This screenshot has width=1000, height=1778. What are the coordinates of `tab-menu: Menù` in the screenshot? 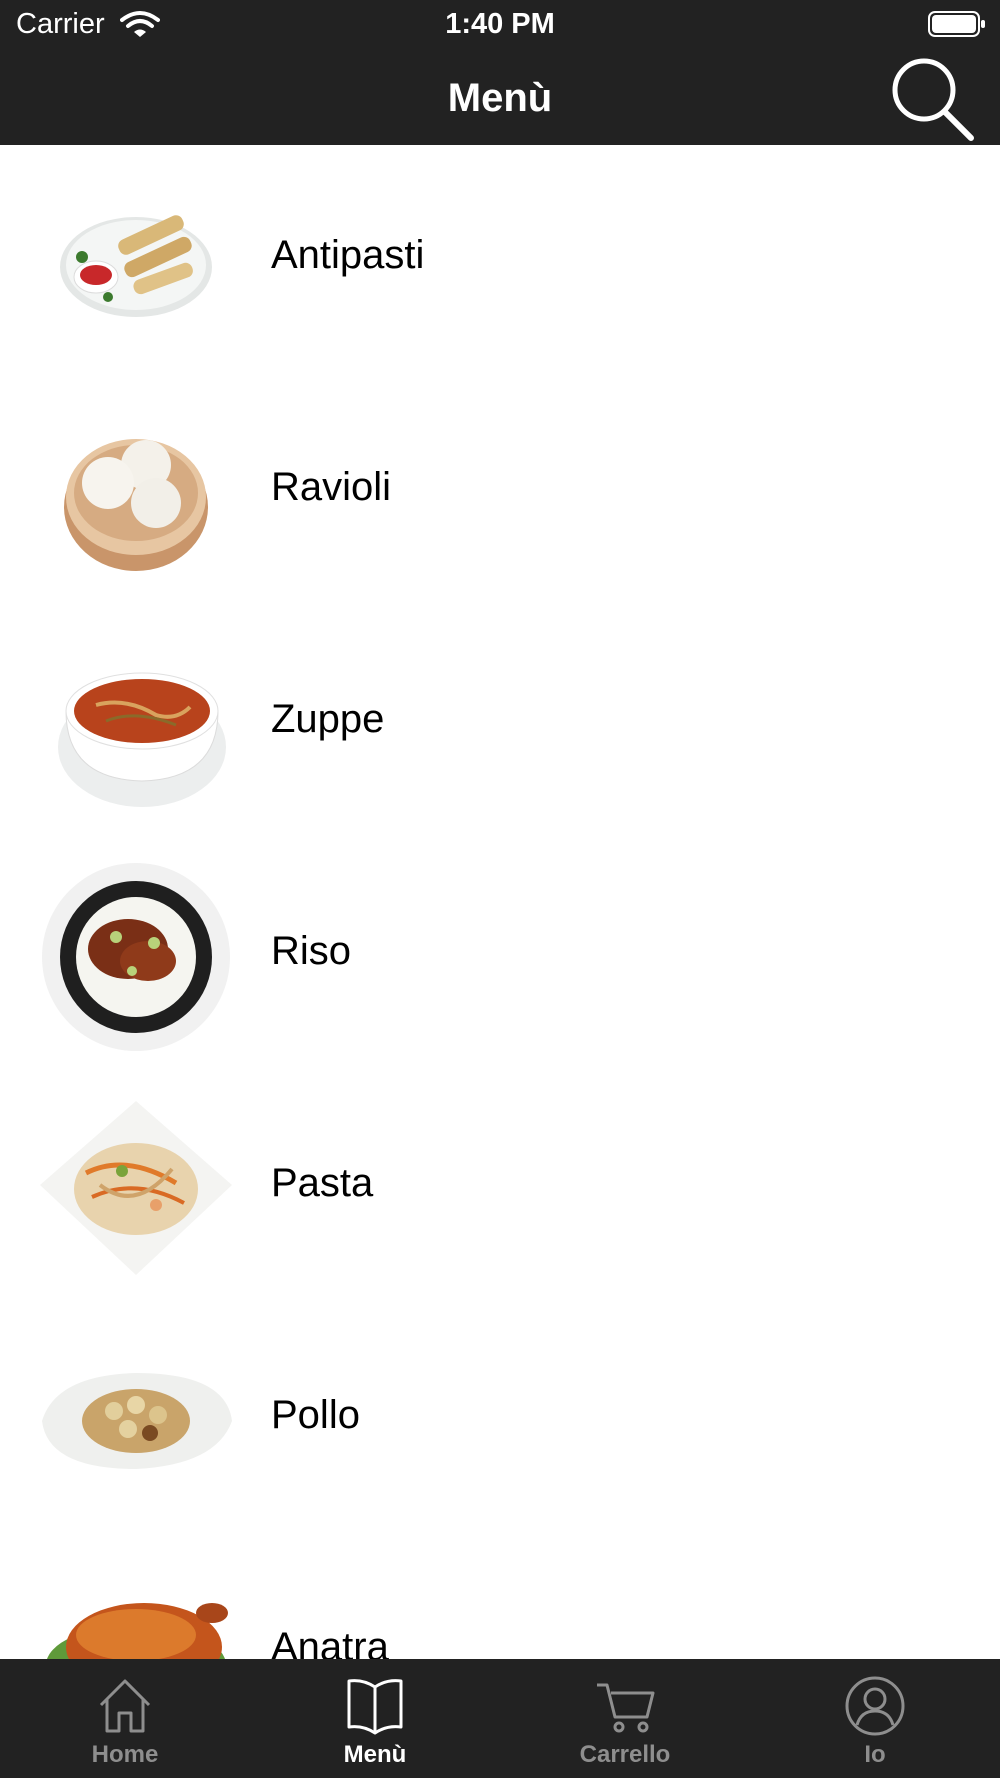 It's located at (375, 1718).